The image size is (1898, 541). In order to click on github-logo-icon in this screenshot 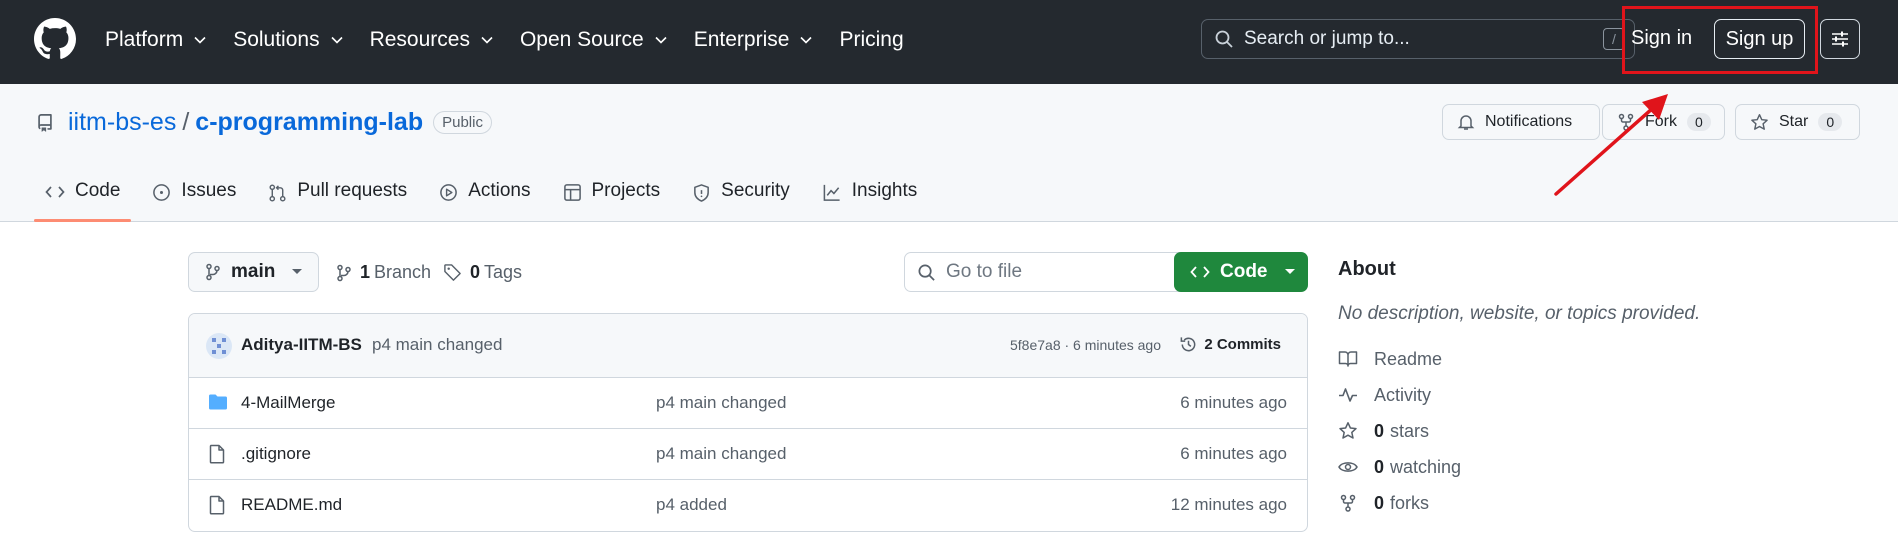, I will do `click(55, 39)`.